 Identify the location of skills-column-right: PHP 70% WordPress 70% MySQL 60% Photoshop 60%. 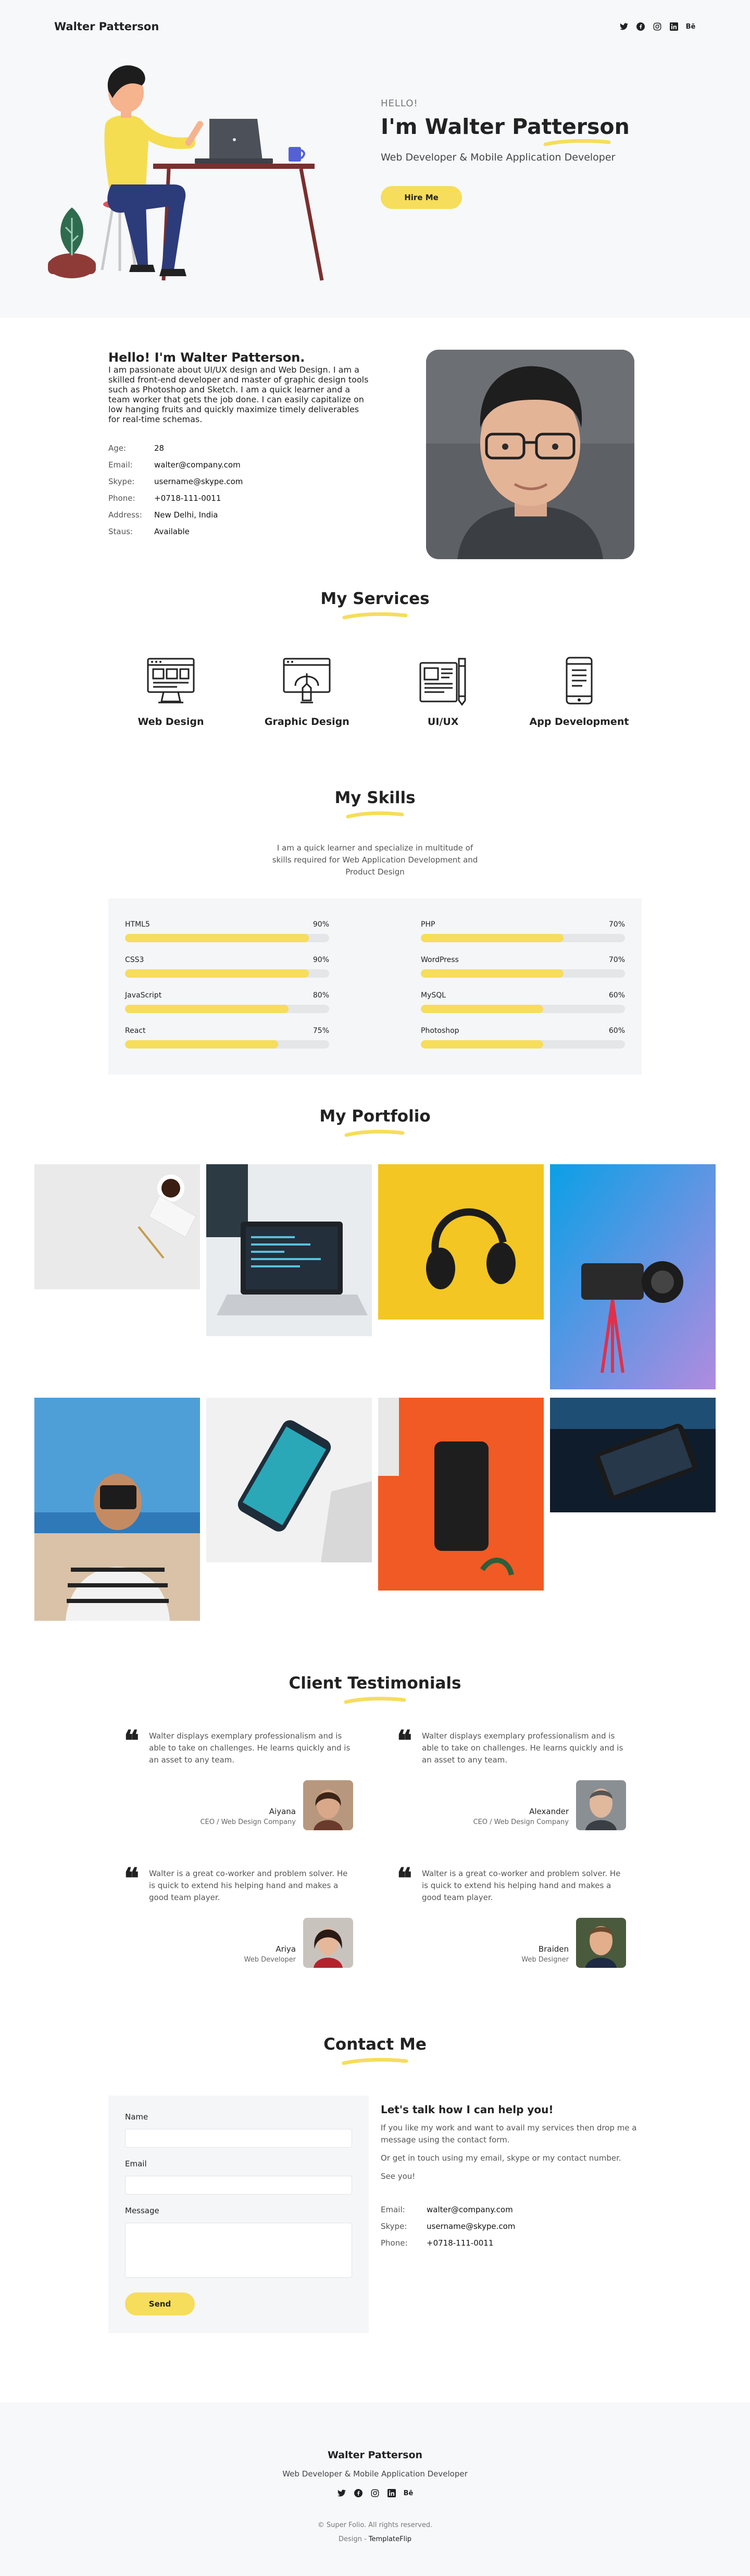
(523, 986).